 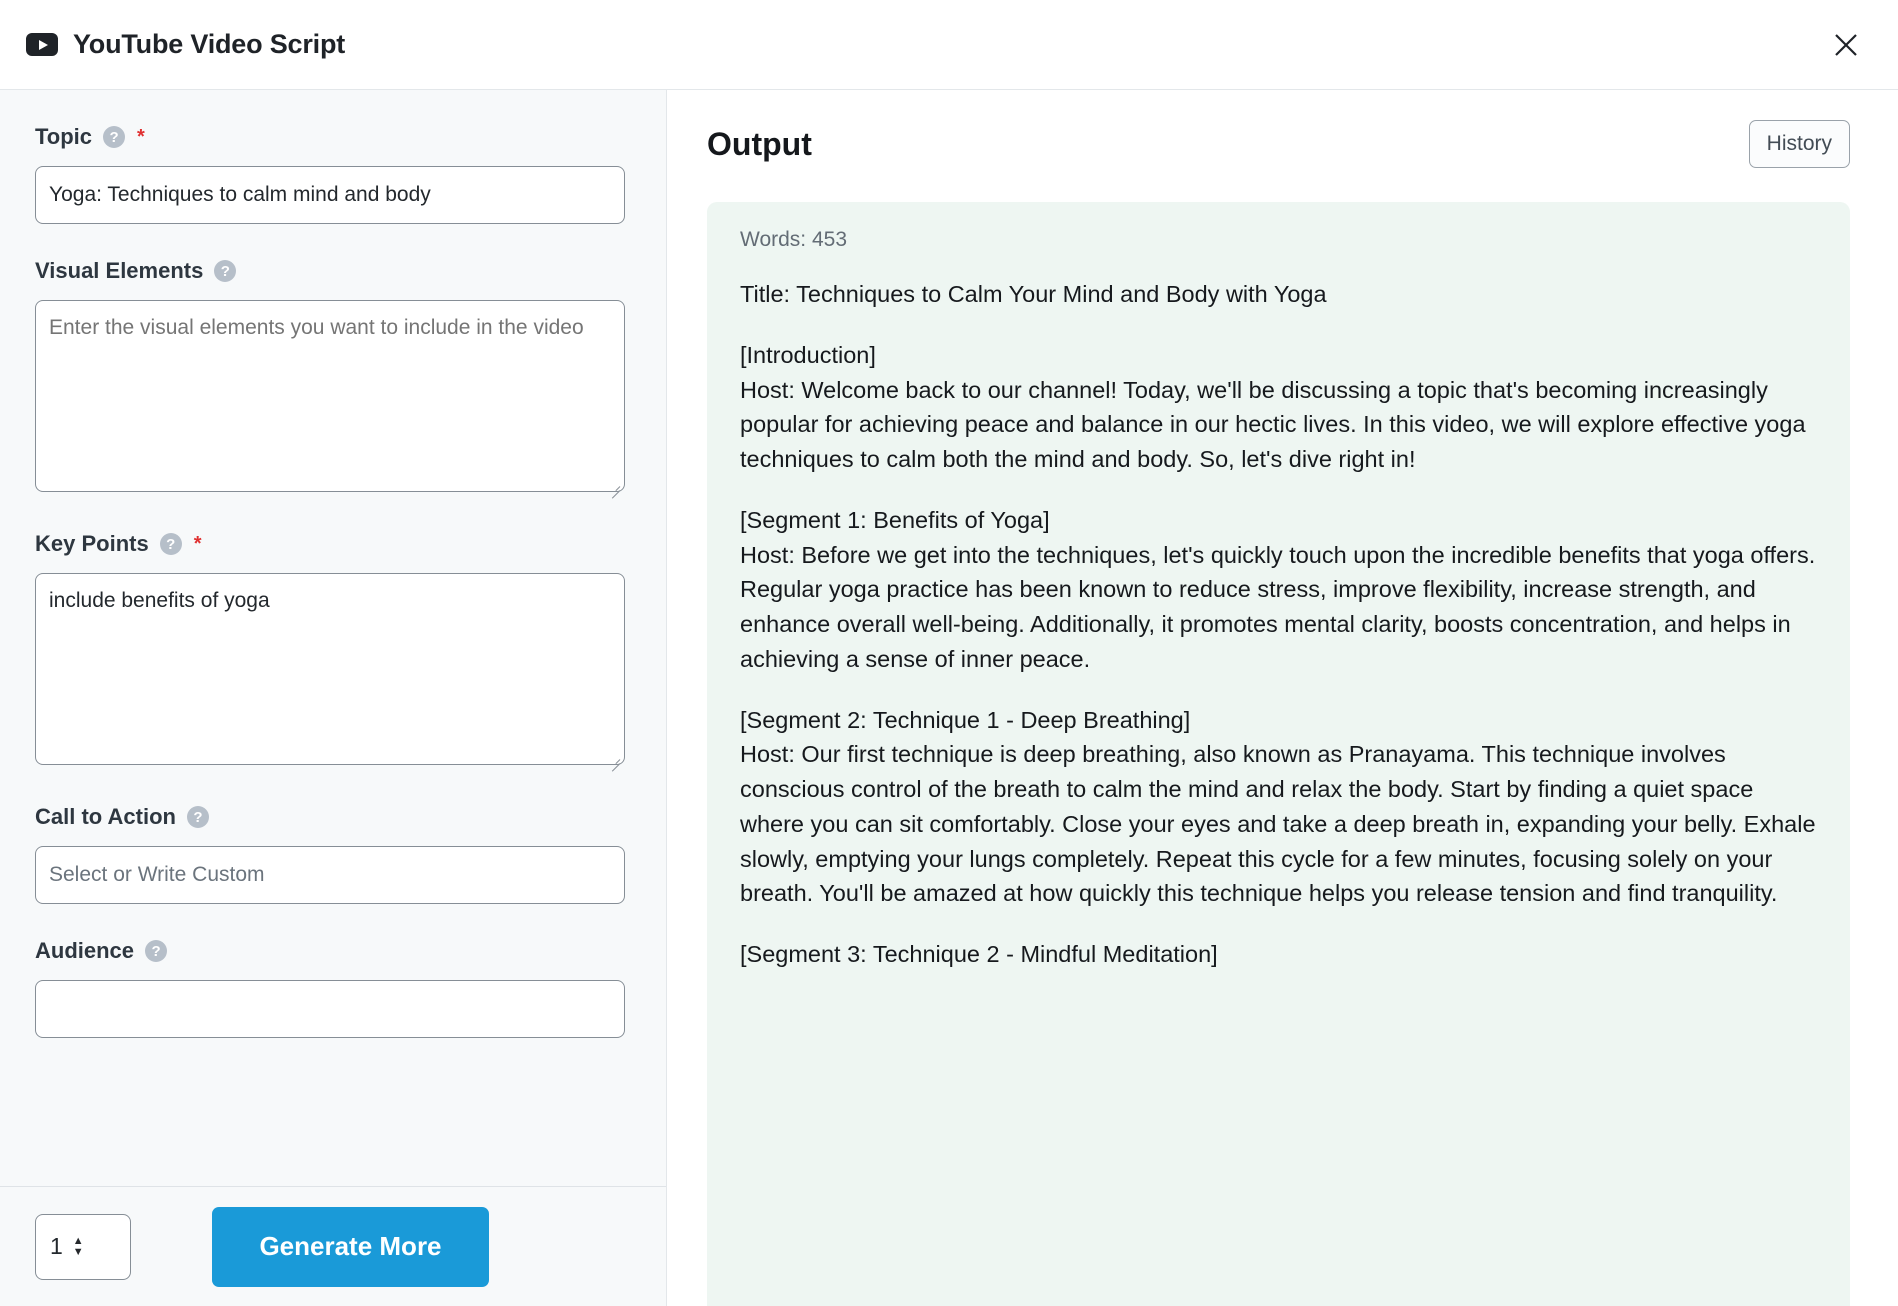 I want to click on field-call-to-action-label: Call to Action, so click(x=105, y=816).